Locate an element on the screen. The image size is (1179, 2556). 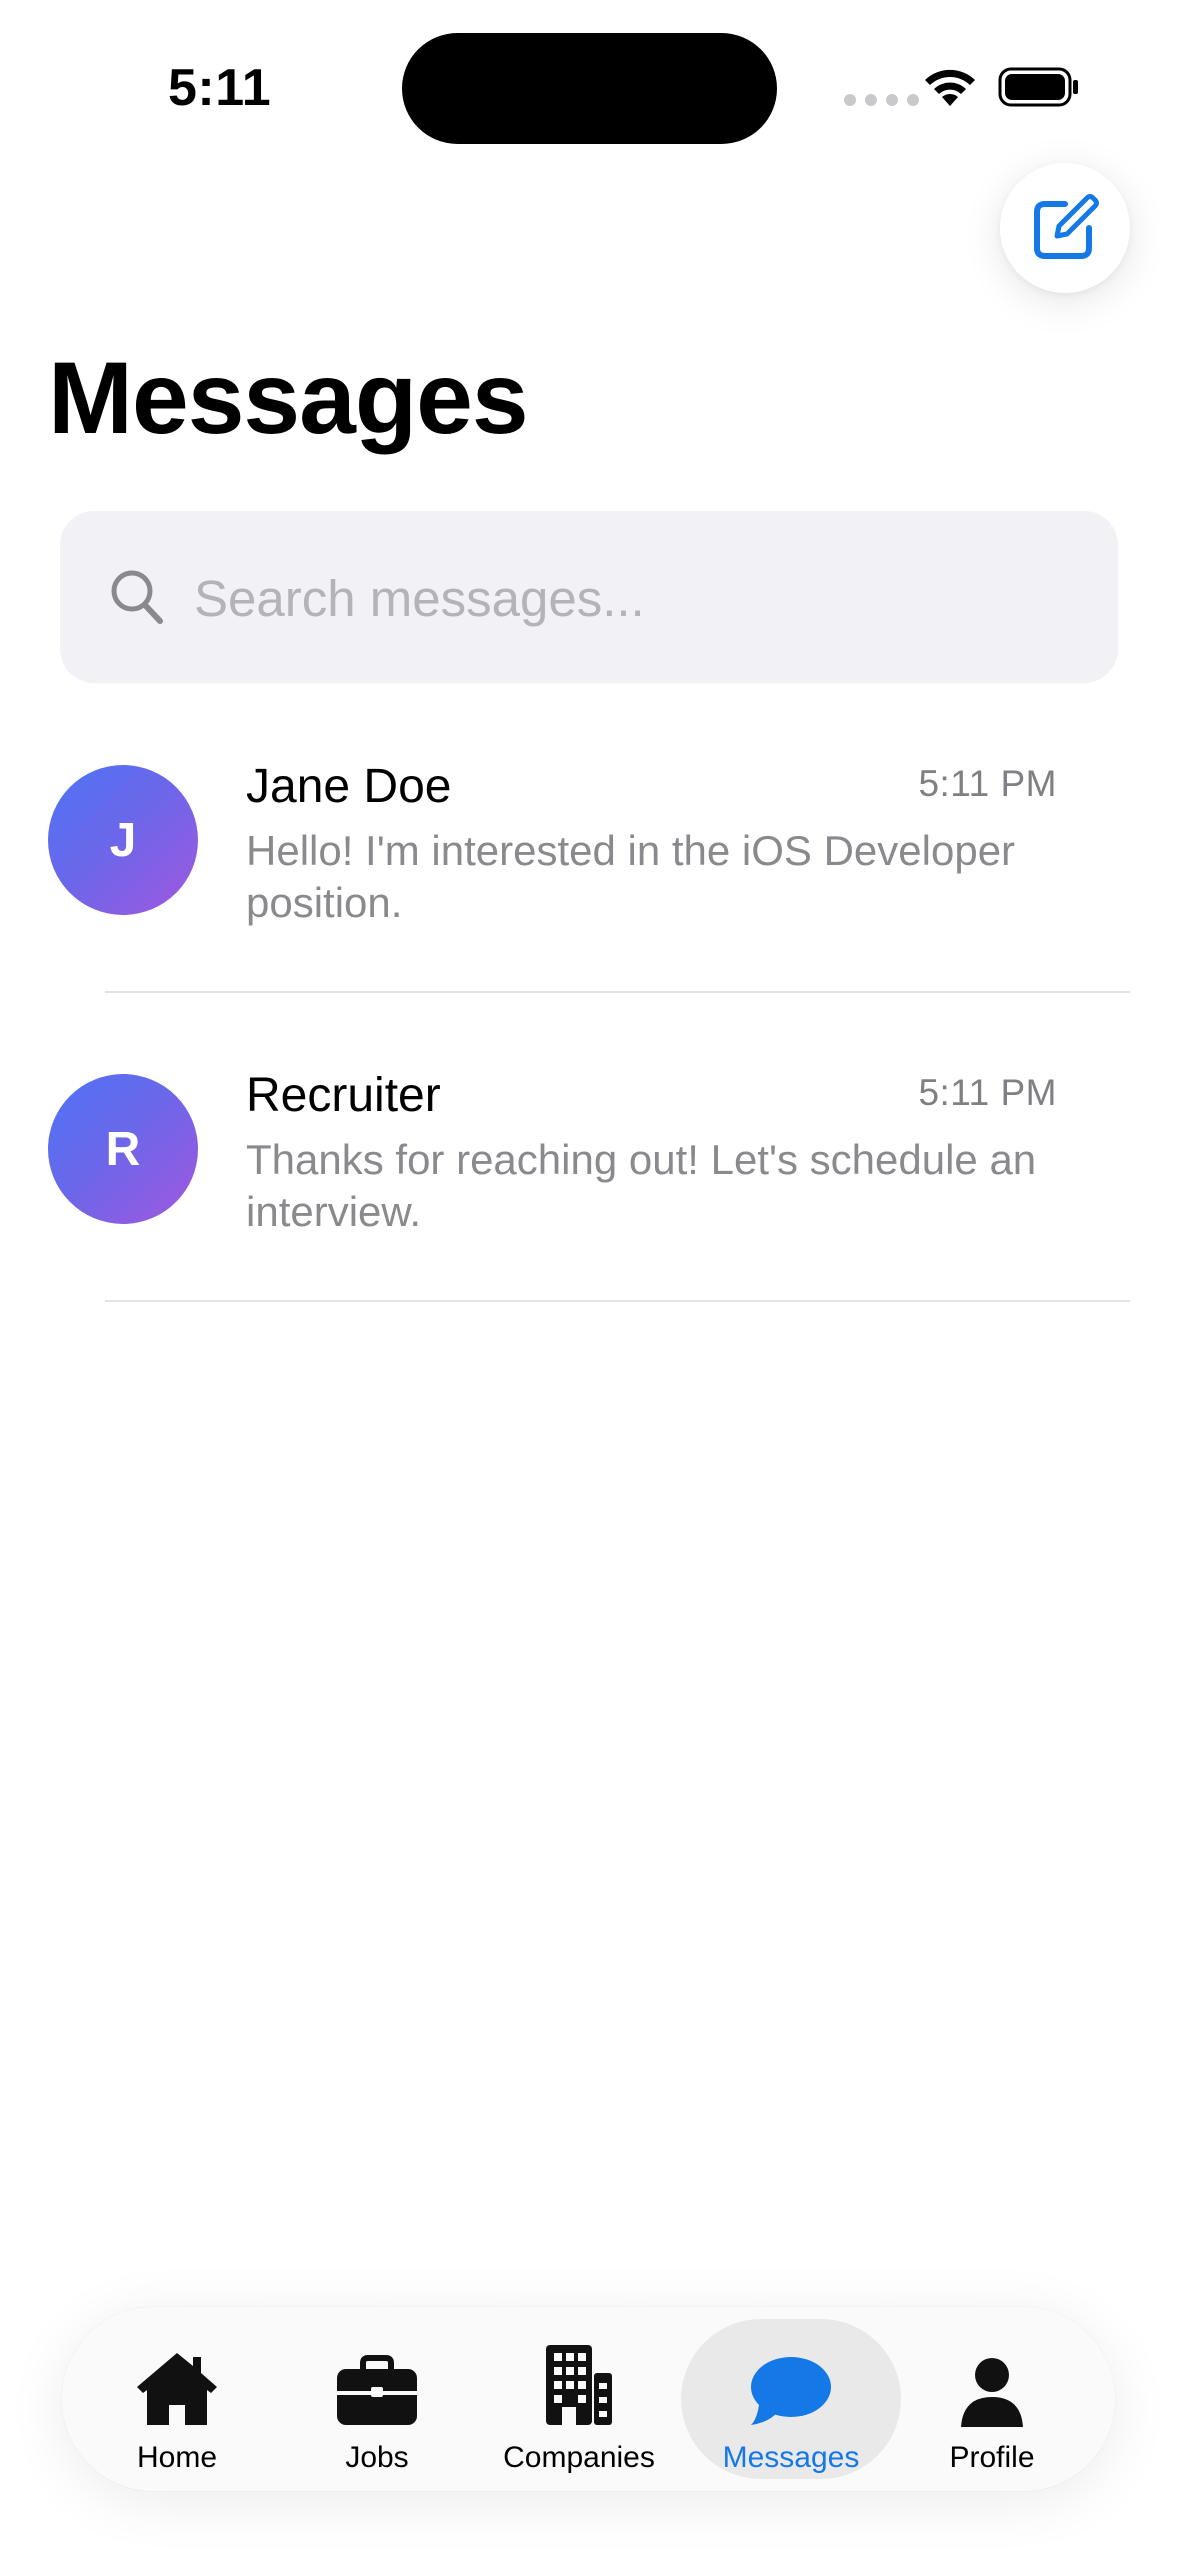
compose-icon is located at coordinates (1066, 226).